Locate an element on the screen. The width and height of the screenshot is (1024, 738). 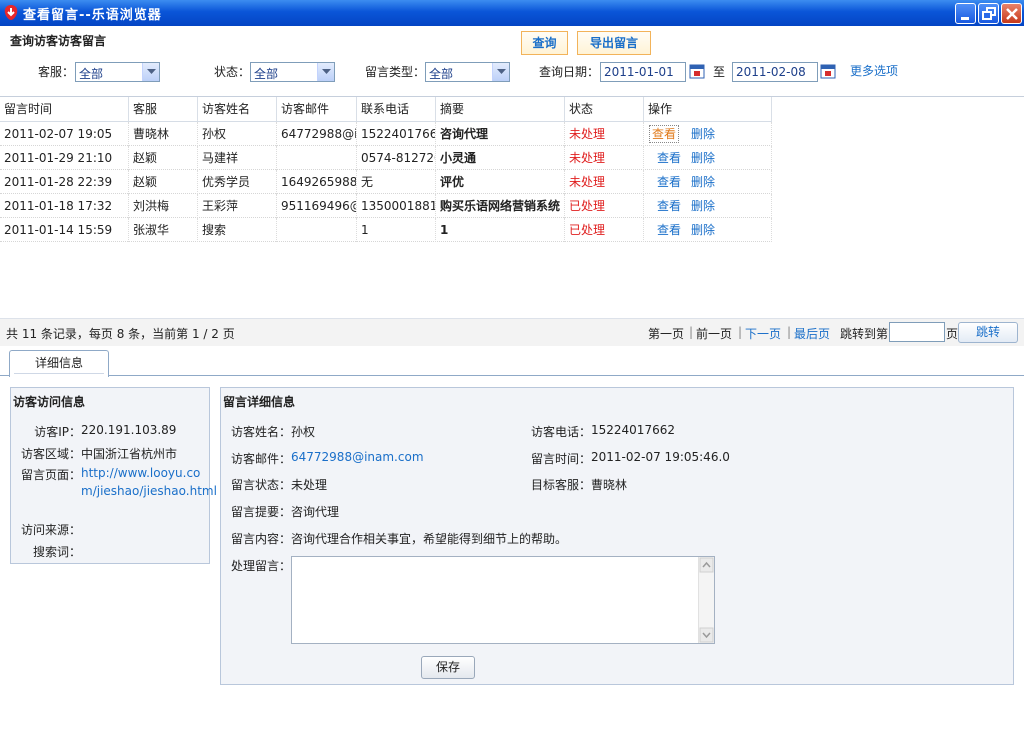
textarea-scrollbar is located at coordinates (706, 600).